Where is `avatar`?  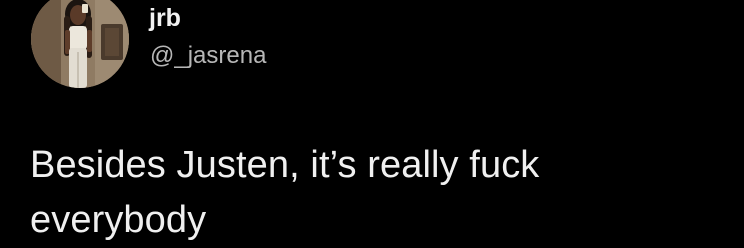
avatar is located at coordinates (80, 44).